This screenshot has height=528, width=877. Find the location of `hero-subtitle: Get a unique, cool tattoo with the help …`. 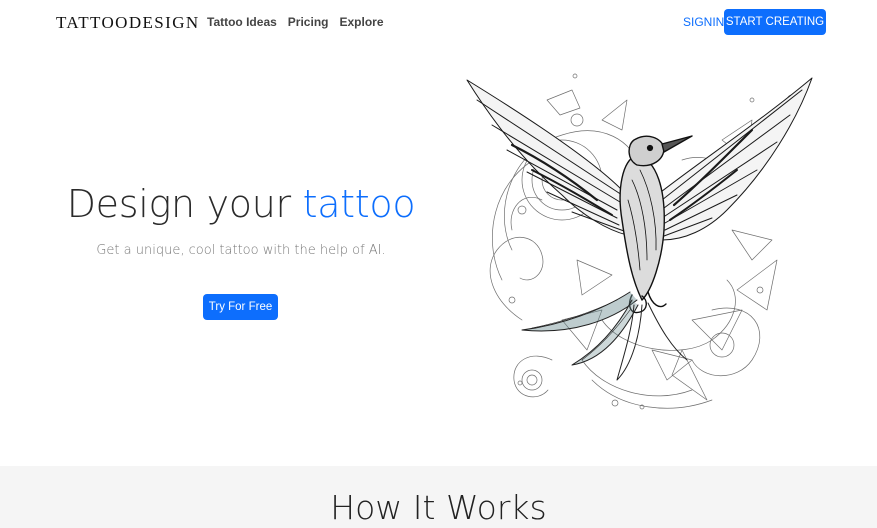

hero-subtitle: Get a unique, cool tattoo with the help … is located at coordinates (241, 250).